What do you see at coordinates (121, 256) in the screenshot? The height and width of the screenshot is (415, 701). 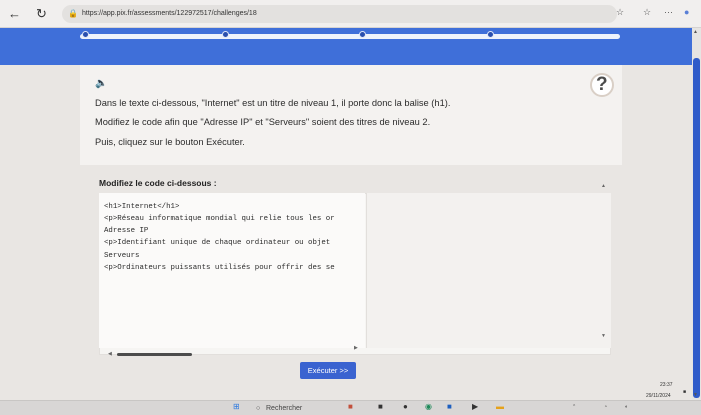 I see `code-line: Serveurs` at bounding box center [121, 256].